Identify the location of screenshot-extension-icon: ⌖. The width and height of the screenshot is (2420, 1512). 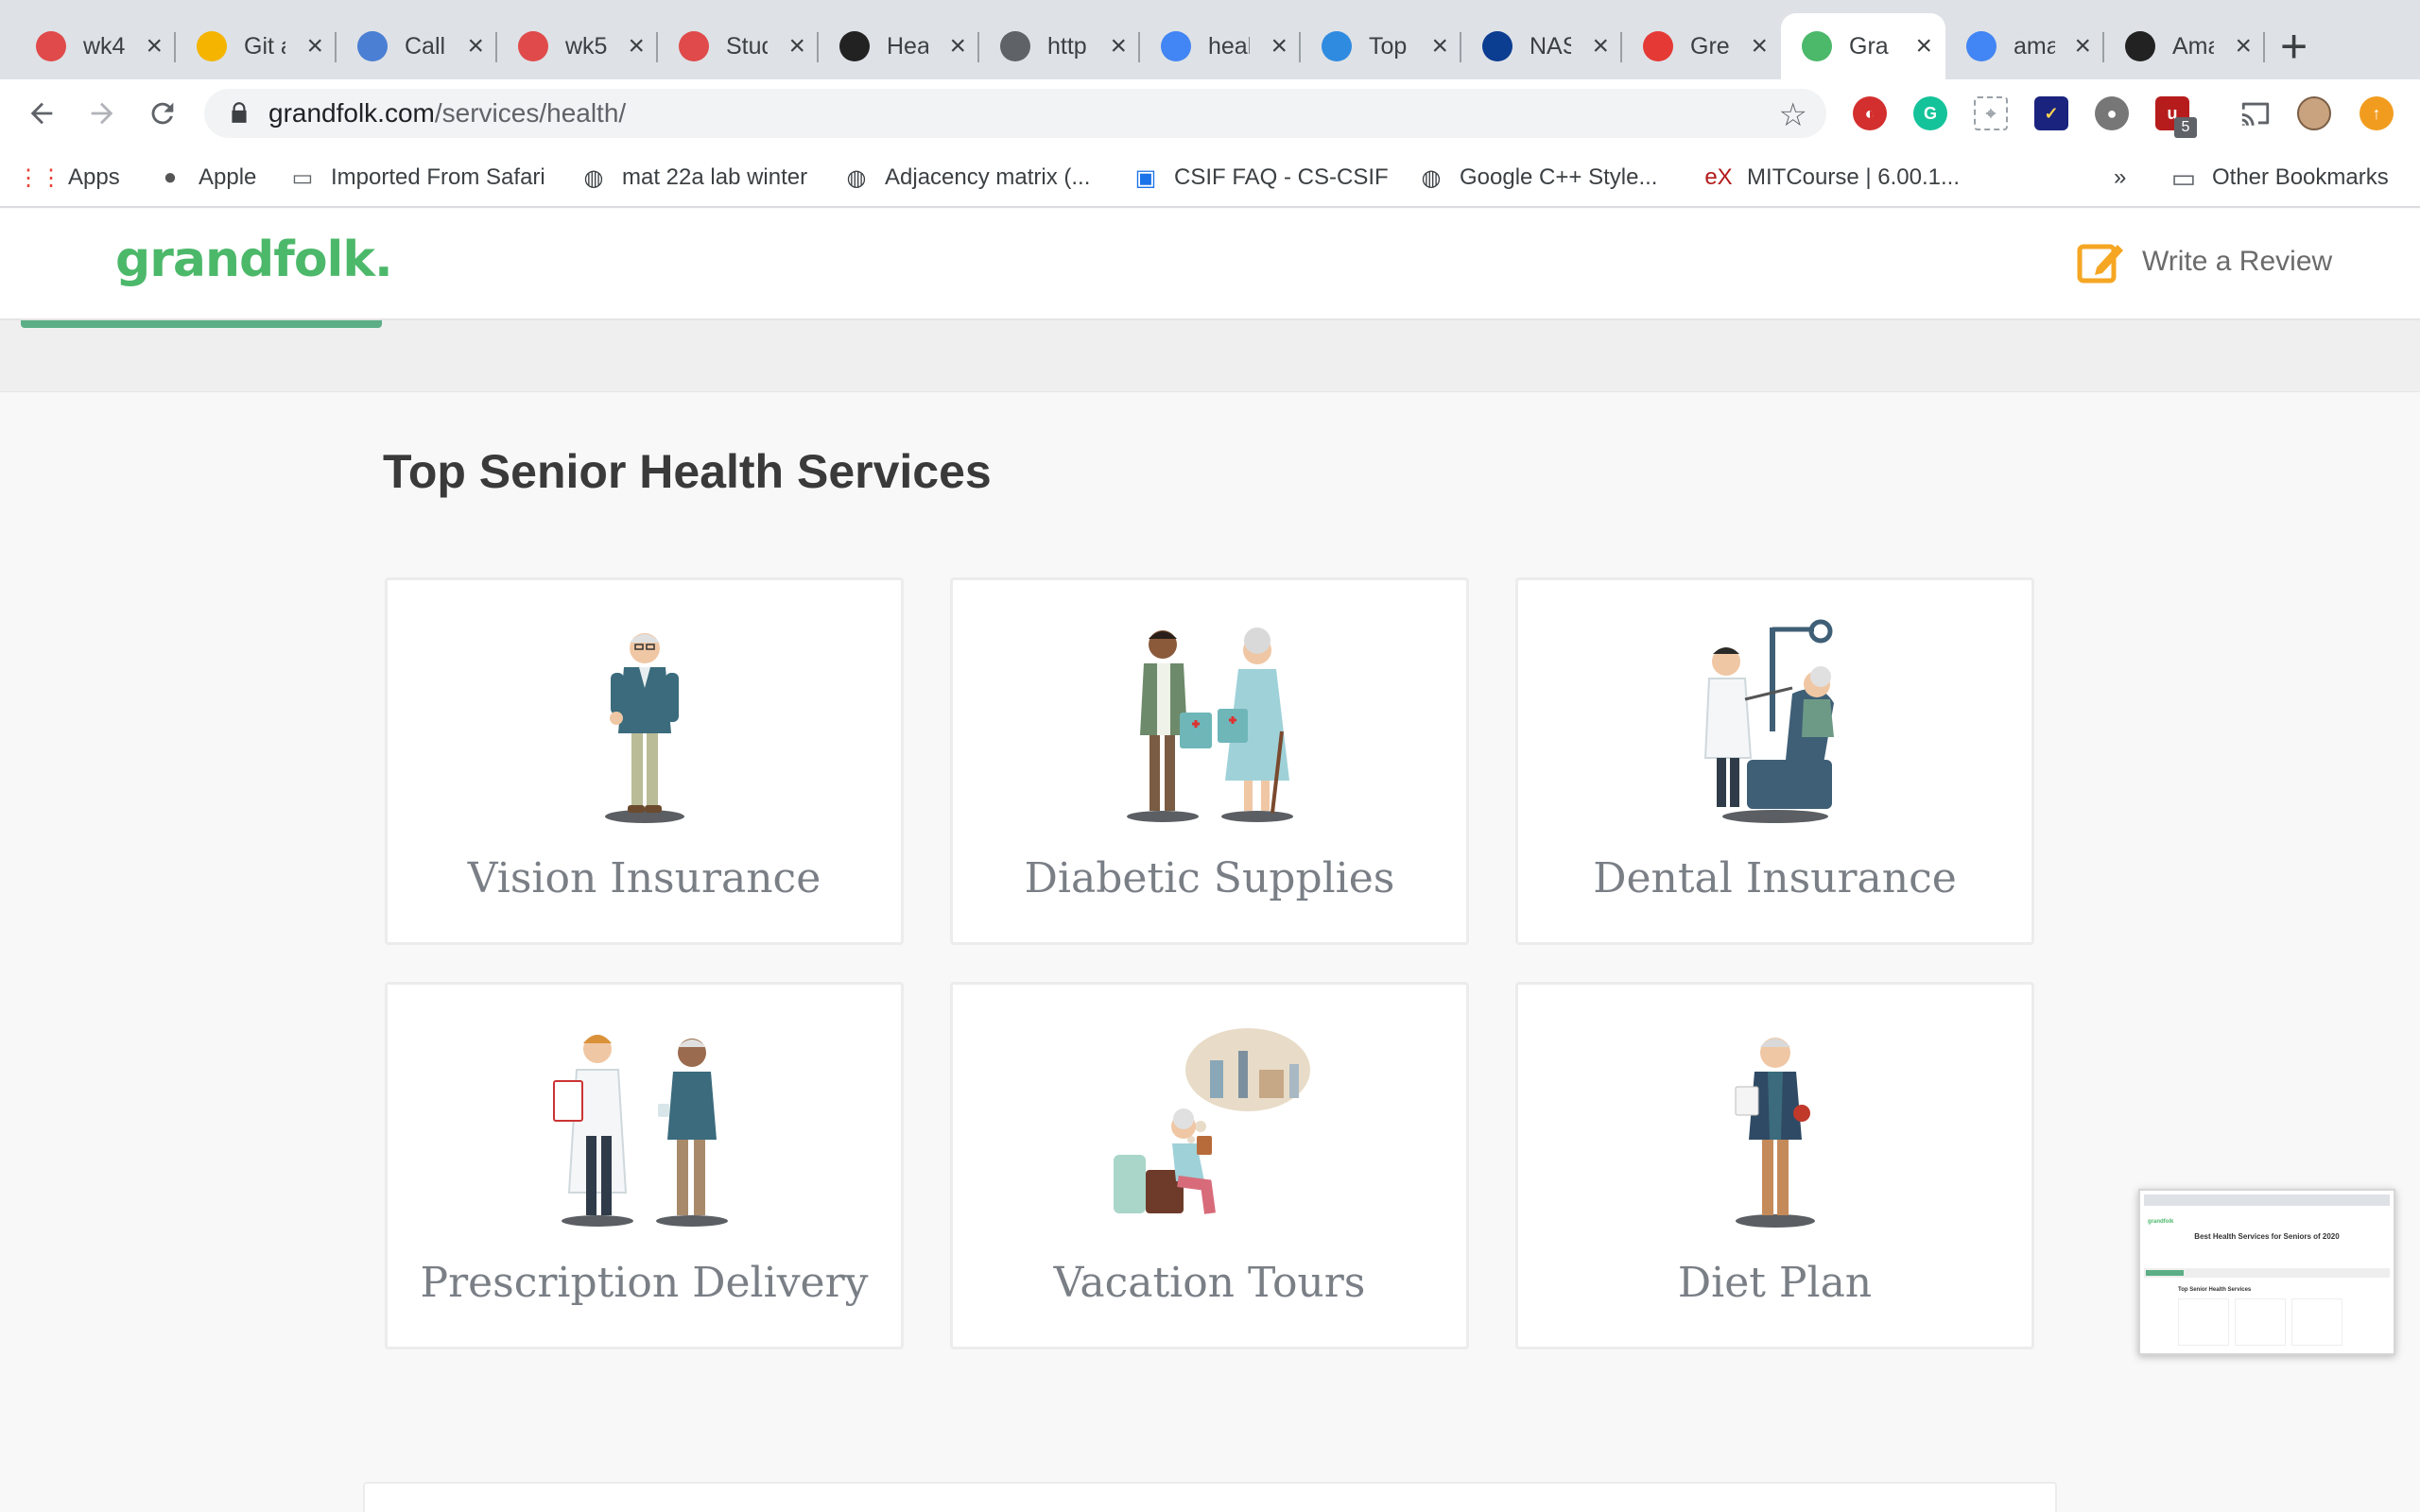
(1991, 113).